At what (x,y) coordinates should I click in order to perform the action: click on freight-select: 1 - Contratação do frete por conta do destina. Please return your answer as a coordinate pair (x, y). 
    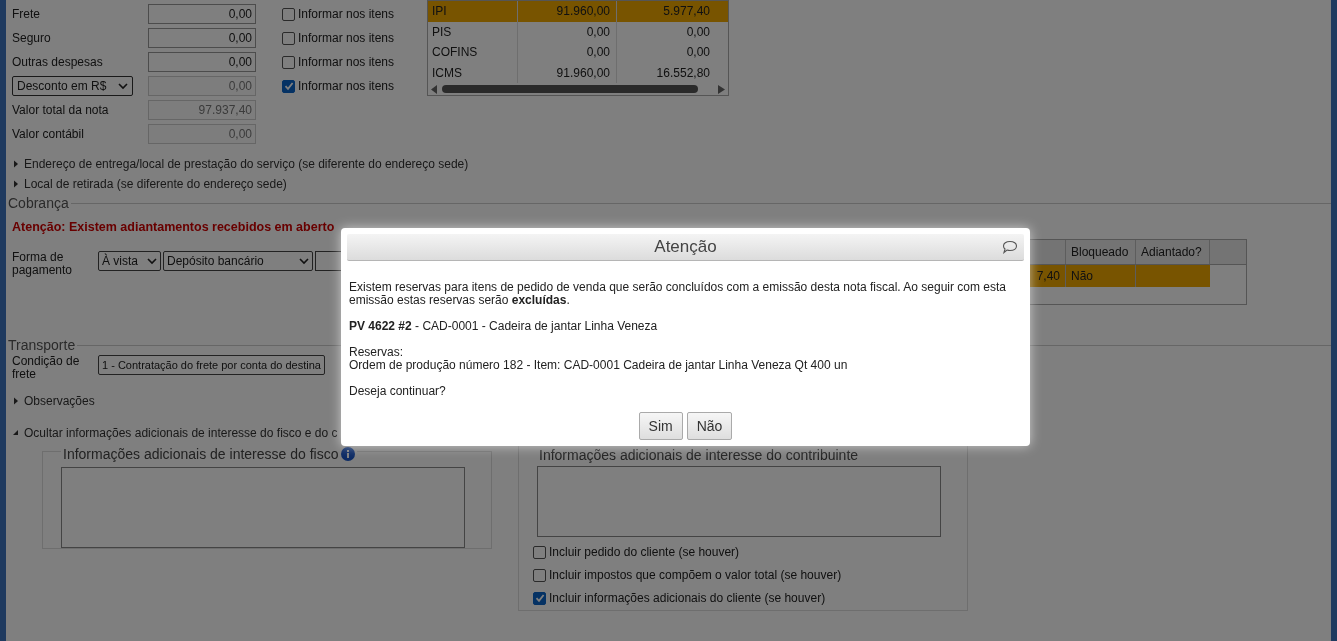
    Looking at the image, I should click on (211, 364).